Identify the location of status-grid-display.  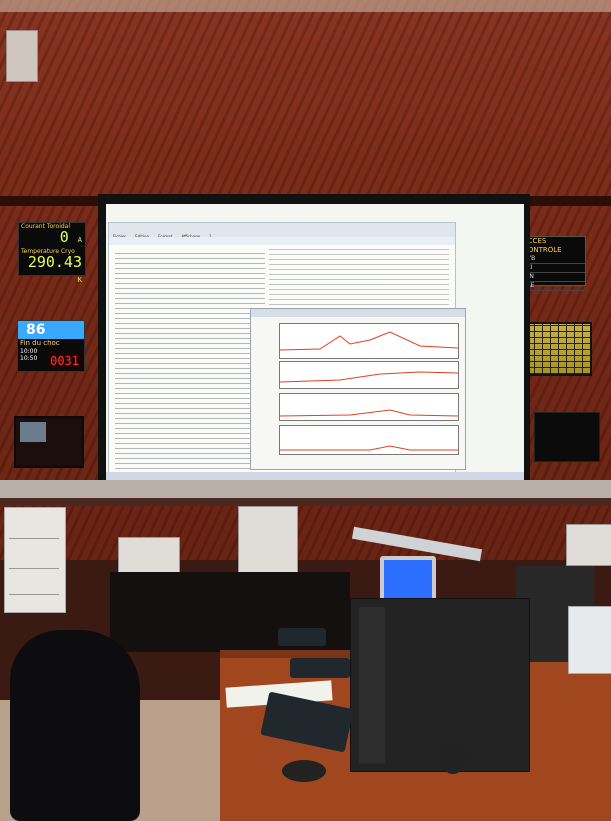
(558, 349).